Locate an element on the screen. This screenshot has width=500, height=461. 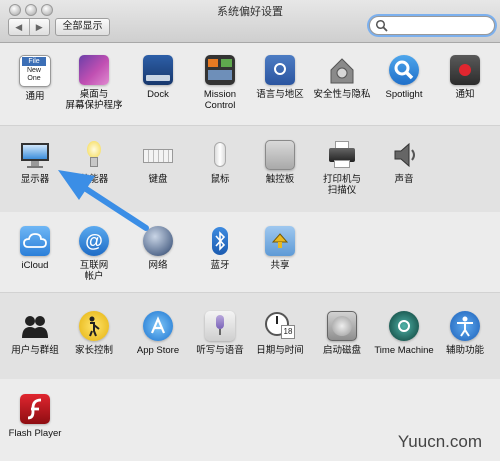
annotation-arrow is located at coordinates (103, 200).